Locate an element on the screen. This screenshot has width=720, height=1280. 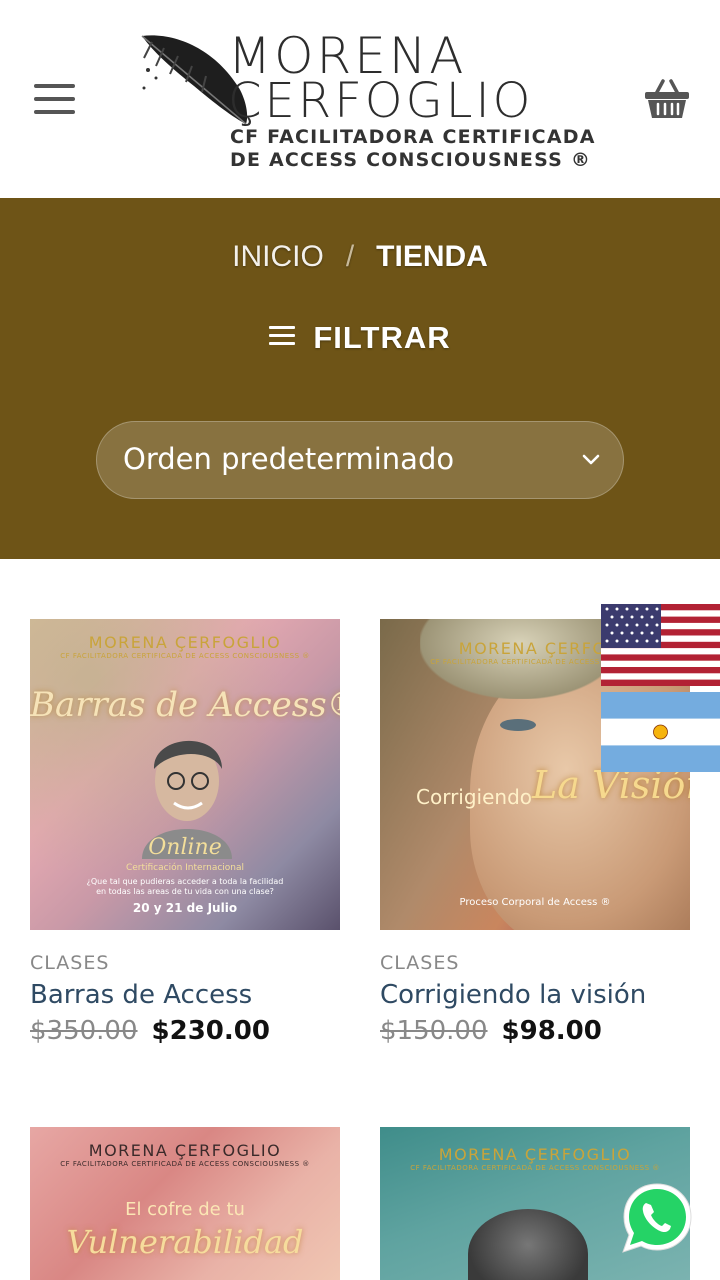
product-price: $350.00 $230.00 is located at coordinates (185, 1031).